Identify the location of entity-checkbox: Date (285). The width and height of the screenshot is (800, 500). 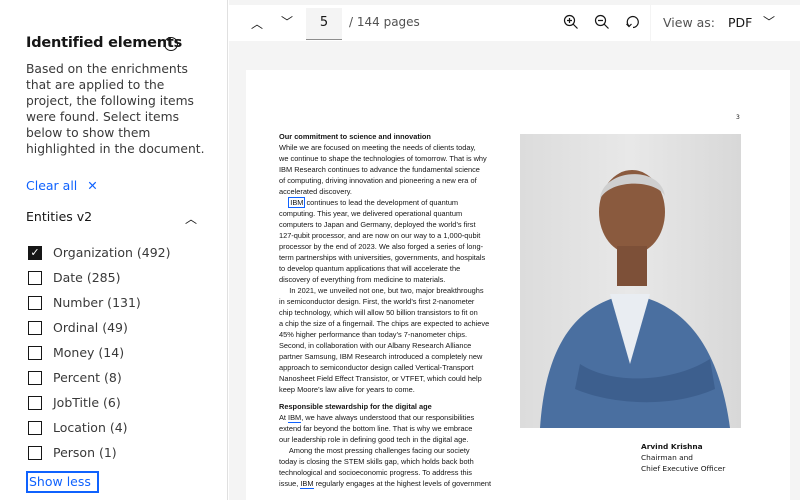
(74, 277).